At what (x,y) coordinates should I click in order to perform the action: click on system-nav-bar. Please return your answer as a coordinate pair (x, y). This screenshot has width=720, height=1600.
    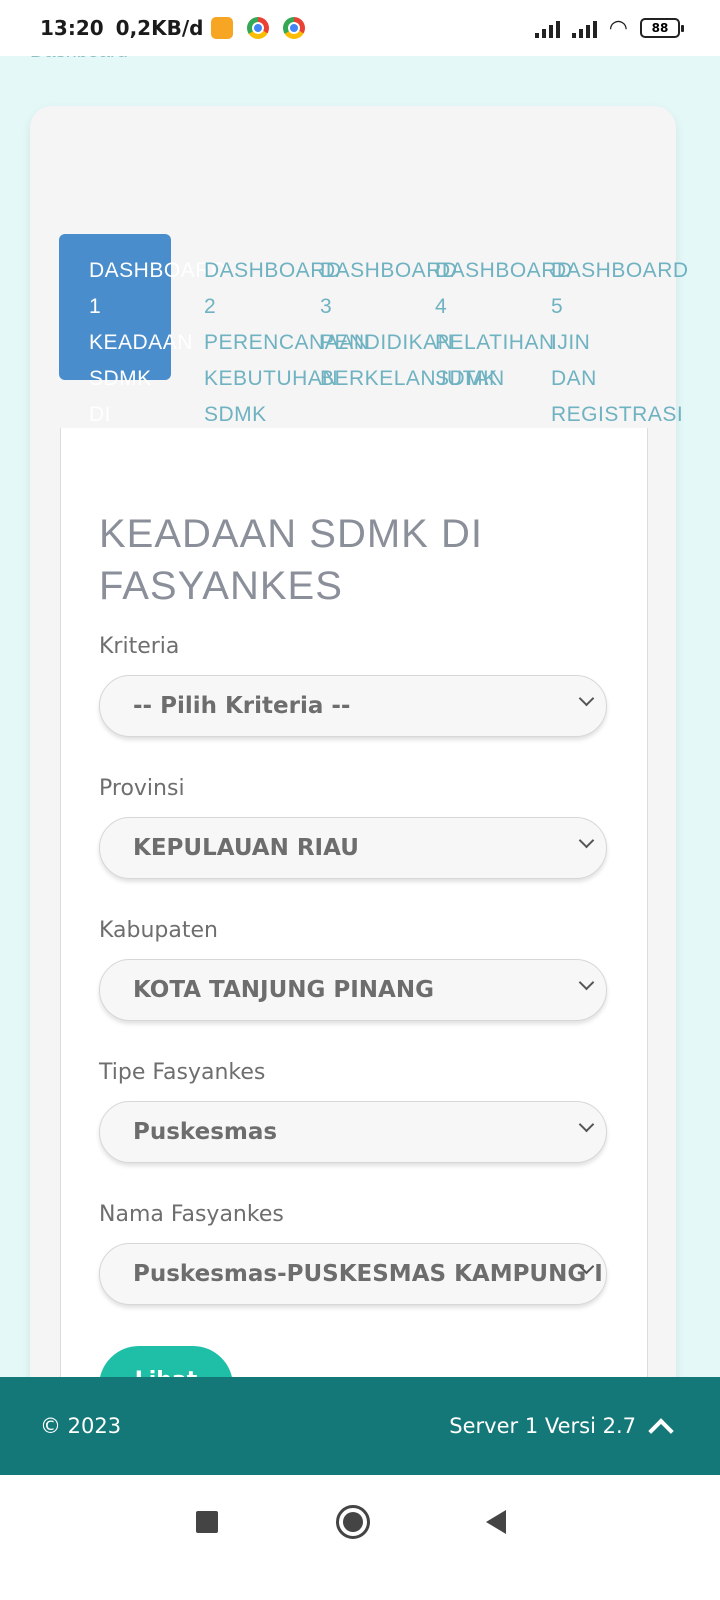
    Looking at the image, I should click on (360, 1537).